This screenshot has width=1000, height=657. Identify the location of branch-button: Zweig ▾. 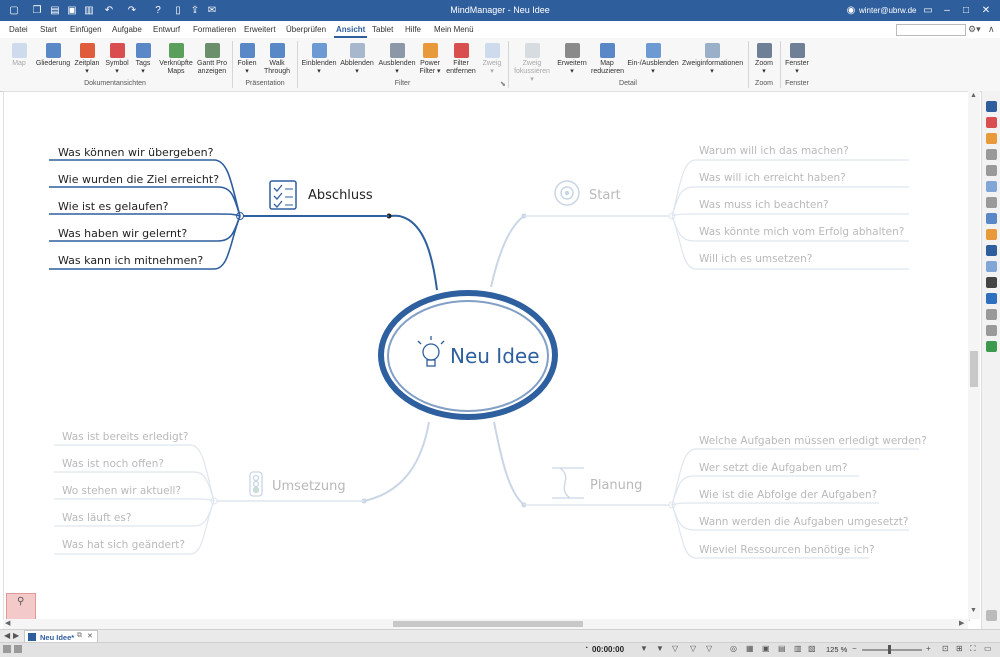
(492, 59).